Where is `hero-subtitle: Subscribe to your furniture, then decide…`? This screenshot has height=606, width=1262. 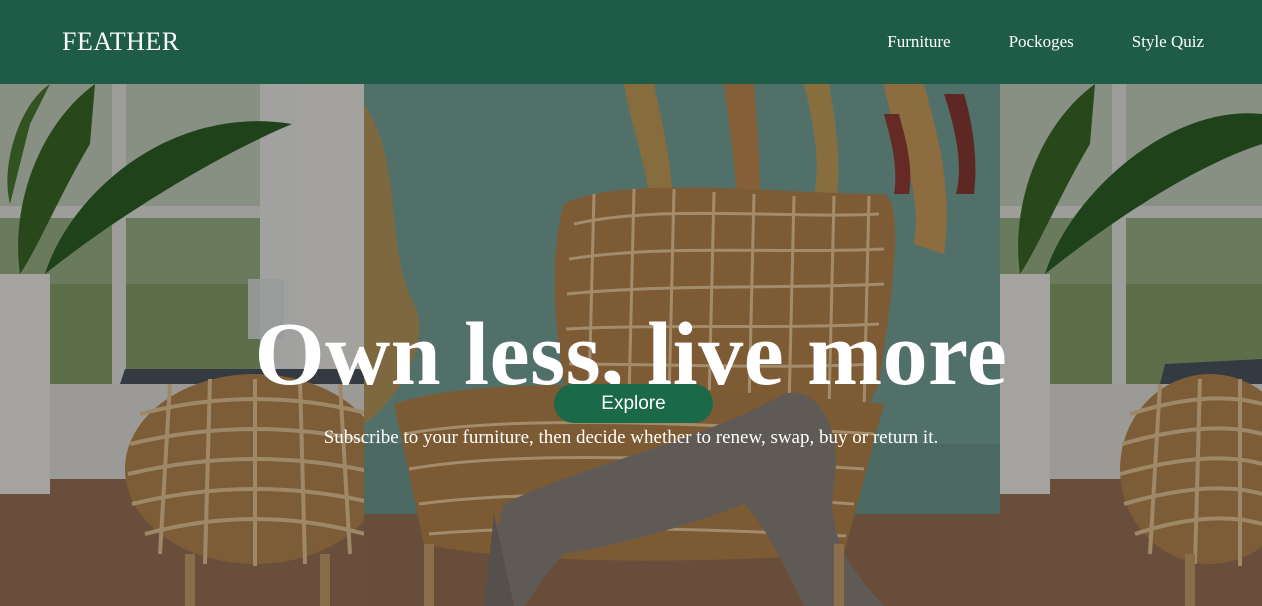
hero-subtitle: Subscribe to your furniture, then decide… is located at coordinates (631, 437).